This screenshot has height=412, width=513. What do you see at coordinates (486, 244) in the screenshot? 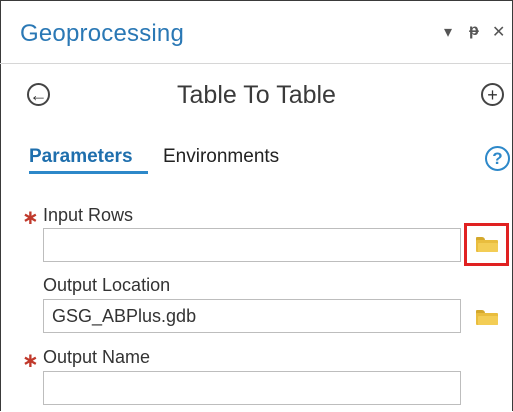
I see `highlight-box` at bounding box center [486, 244].